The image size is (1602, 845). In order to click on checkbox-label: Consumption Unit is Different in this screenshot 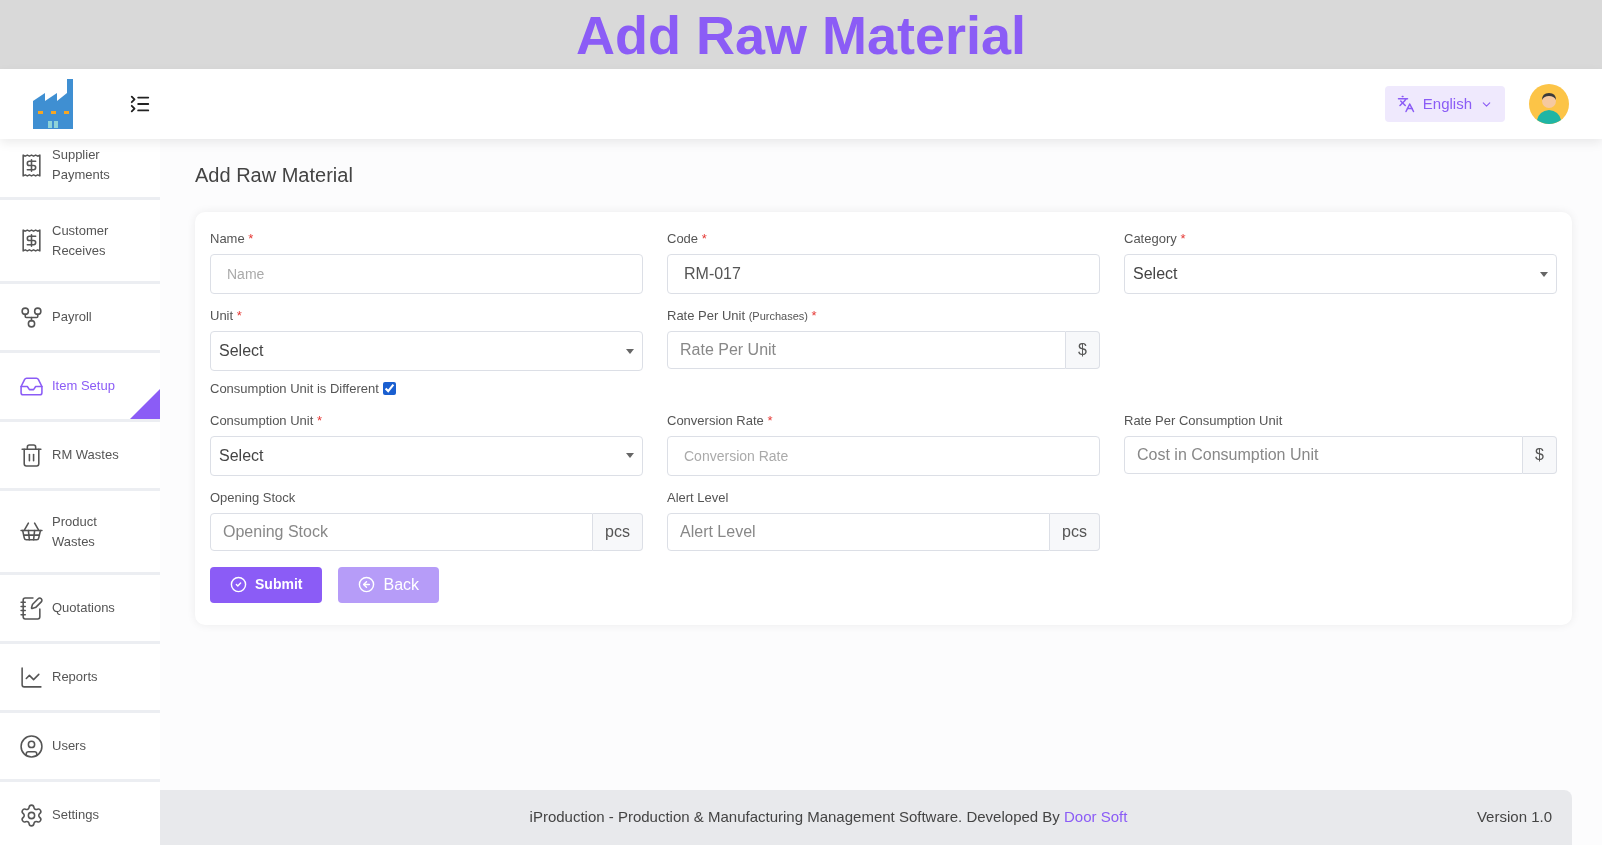, I will do `click(294, 389)`.